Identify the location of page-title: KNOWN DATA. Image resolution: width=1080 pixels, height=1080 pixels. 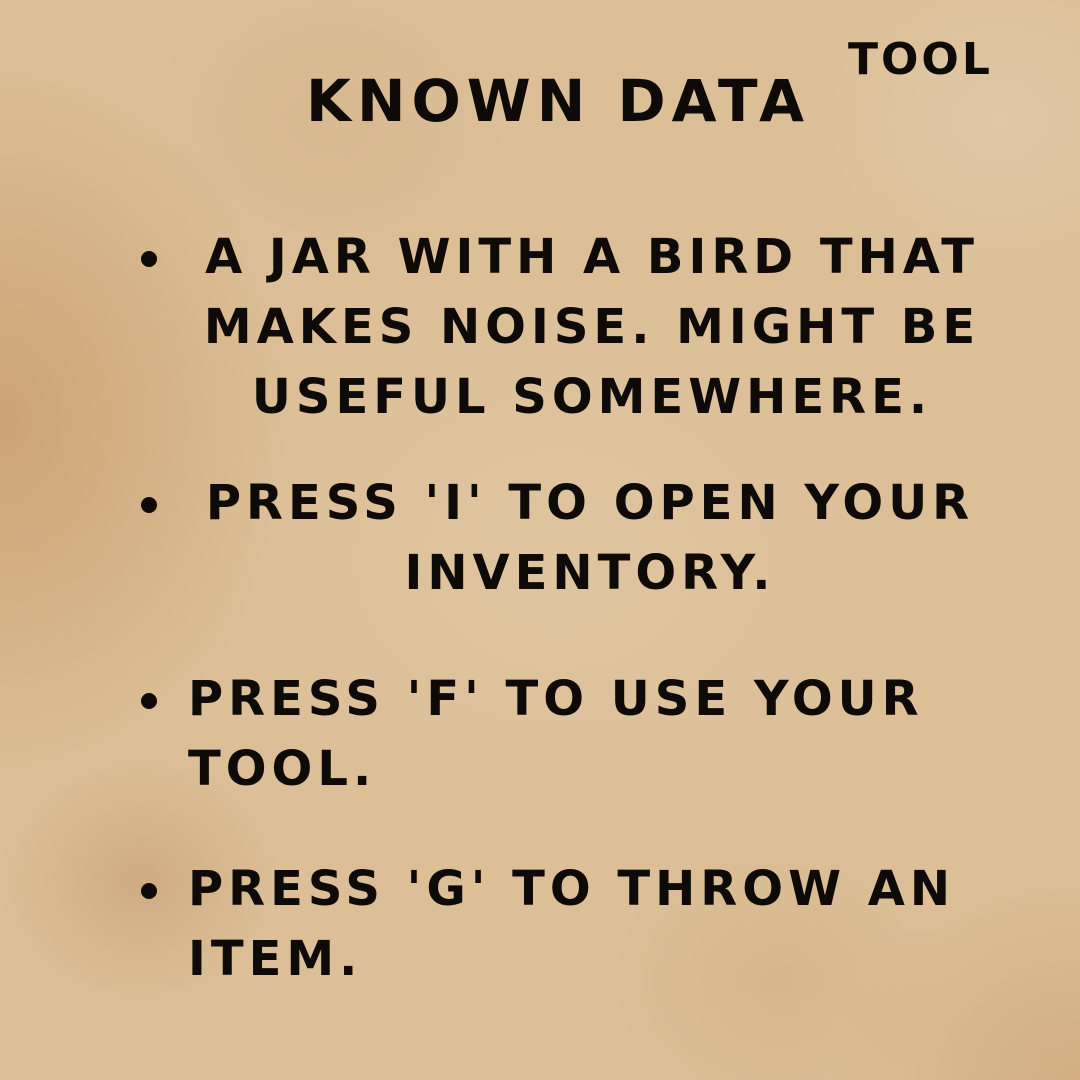
(558, 101).